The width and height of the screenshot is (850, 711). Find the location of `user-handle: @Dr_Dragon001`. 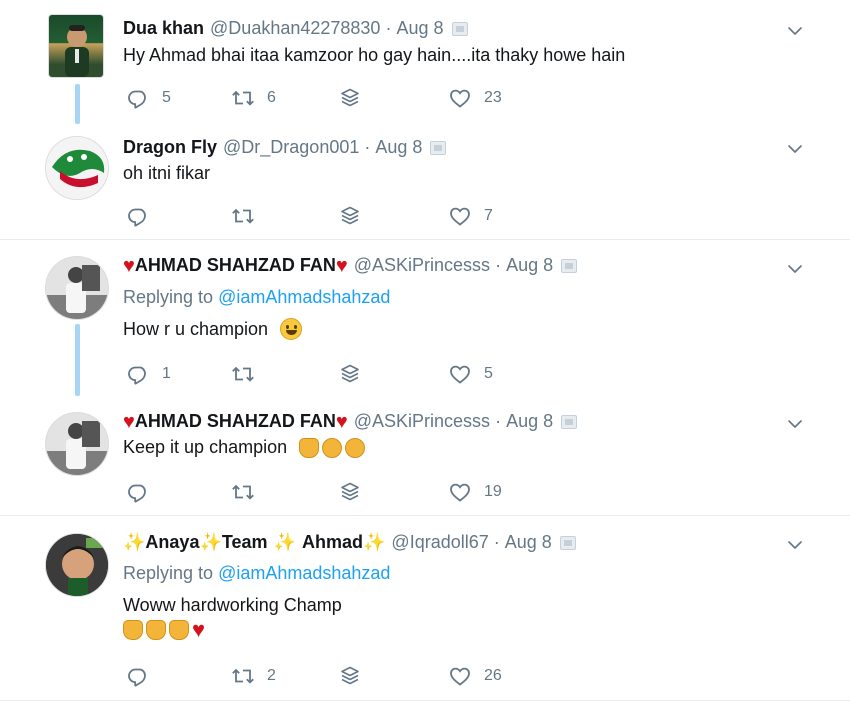

user-handle: @Dr_Dragon001 is located at coordinates (291, 147).